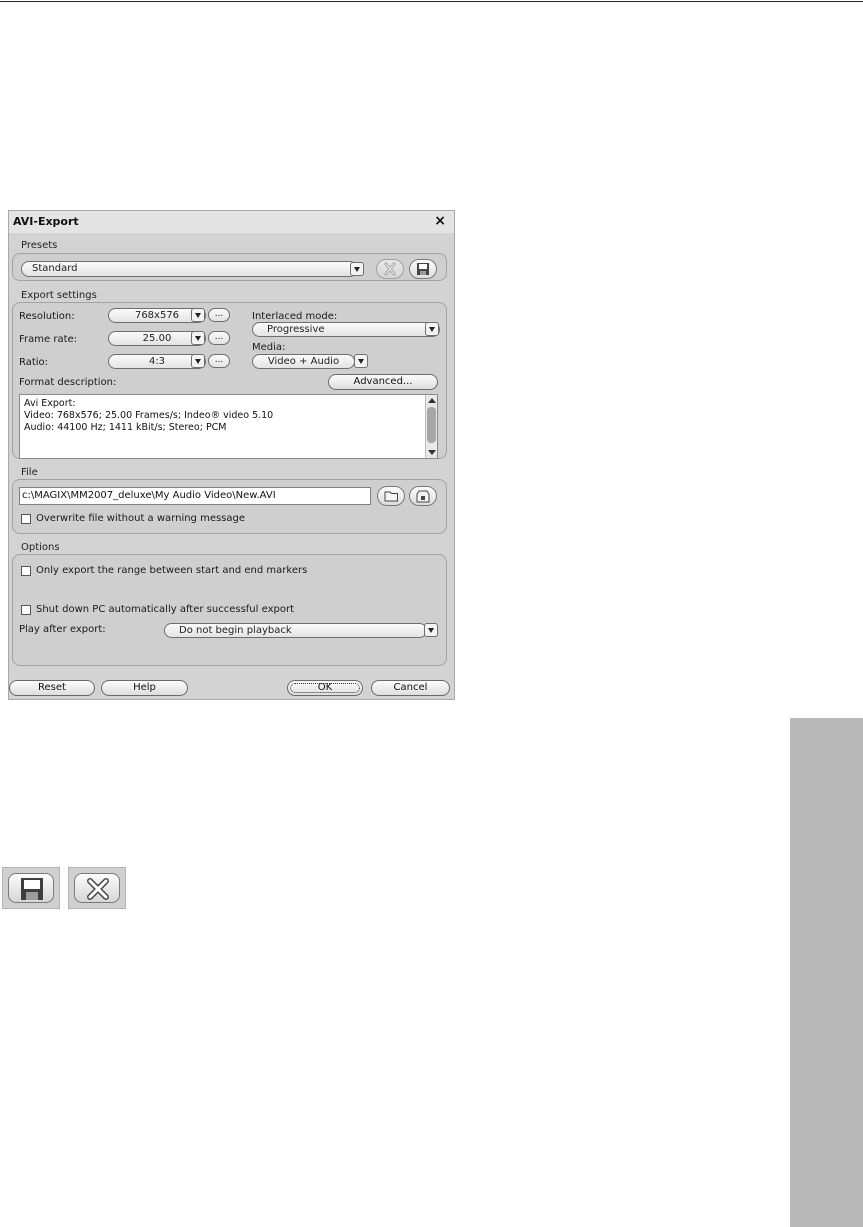 The height and width of the screenshot is (1227, 863). I want to click on dialog-title: AVI-Export, so click(46, 221).